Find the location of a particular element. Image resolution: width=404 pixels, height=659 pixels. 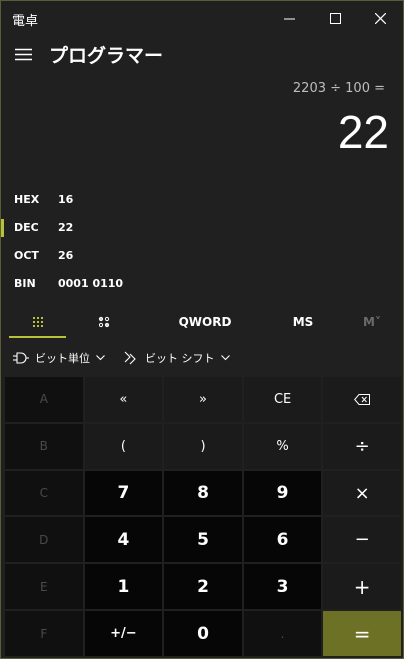

bitwise-dropdown: ビット単位 is located at coordinates (59, 358).